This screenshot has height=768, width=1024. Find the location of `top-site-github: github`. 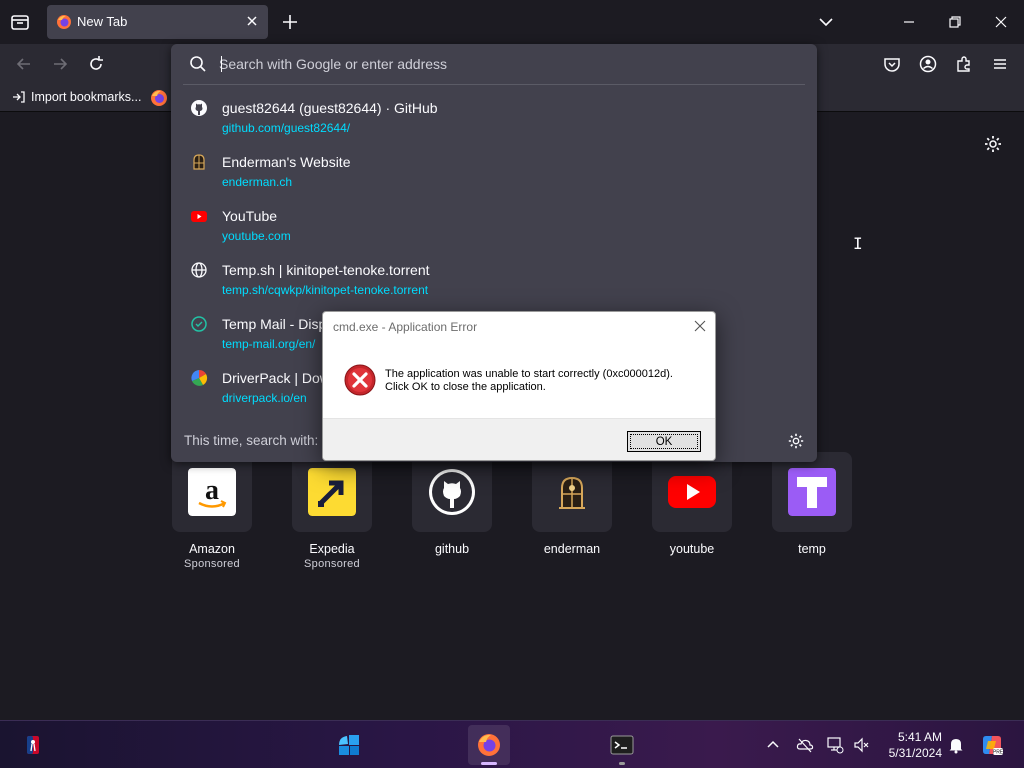

top-site-github: github is located at coordinates (452, 504).